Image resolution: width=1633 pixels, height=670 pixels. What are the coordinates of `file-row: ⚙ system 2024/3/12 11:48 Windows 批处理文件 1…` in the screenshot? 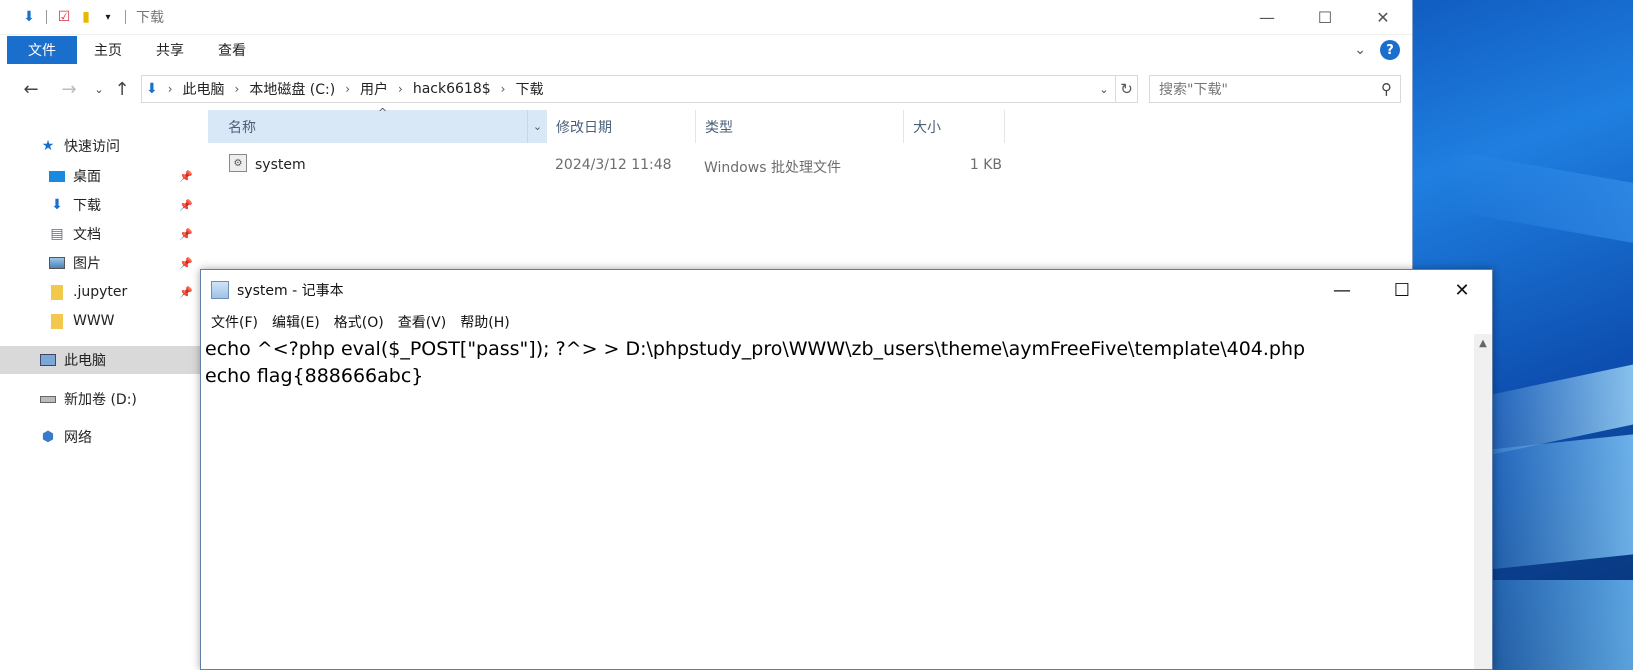 It's located at (607, 166).